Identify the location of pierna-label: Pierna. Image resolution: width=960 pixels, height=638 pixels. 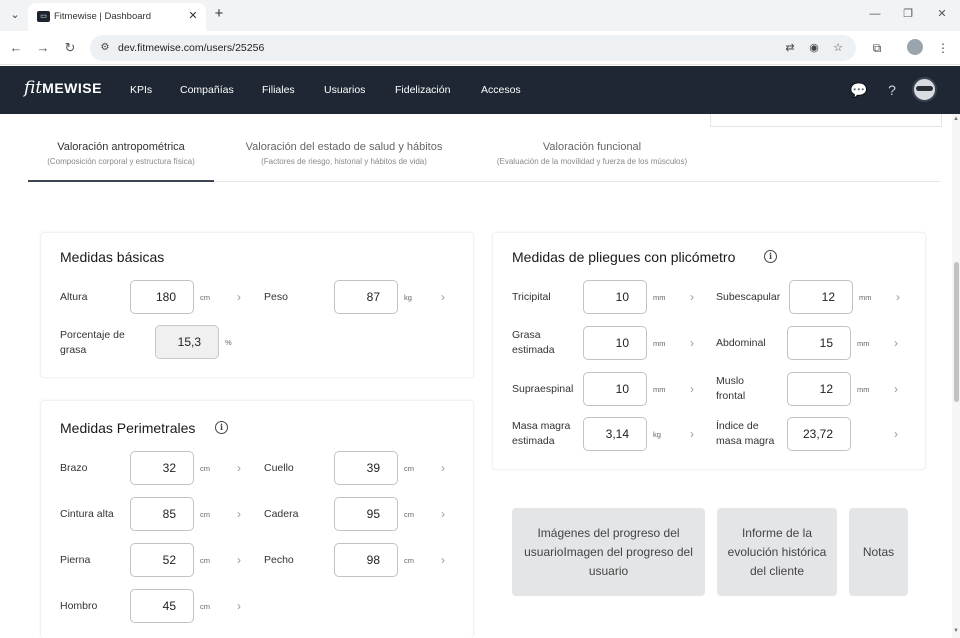
(75, 560).